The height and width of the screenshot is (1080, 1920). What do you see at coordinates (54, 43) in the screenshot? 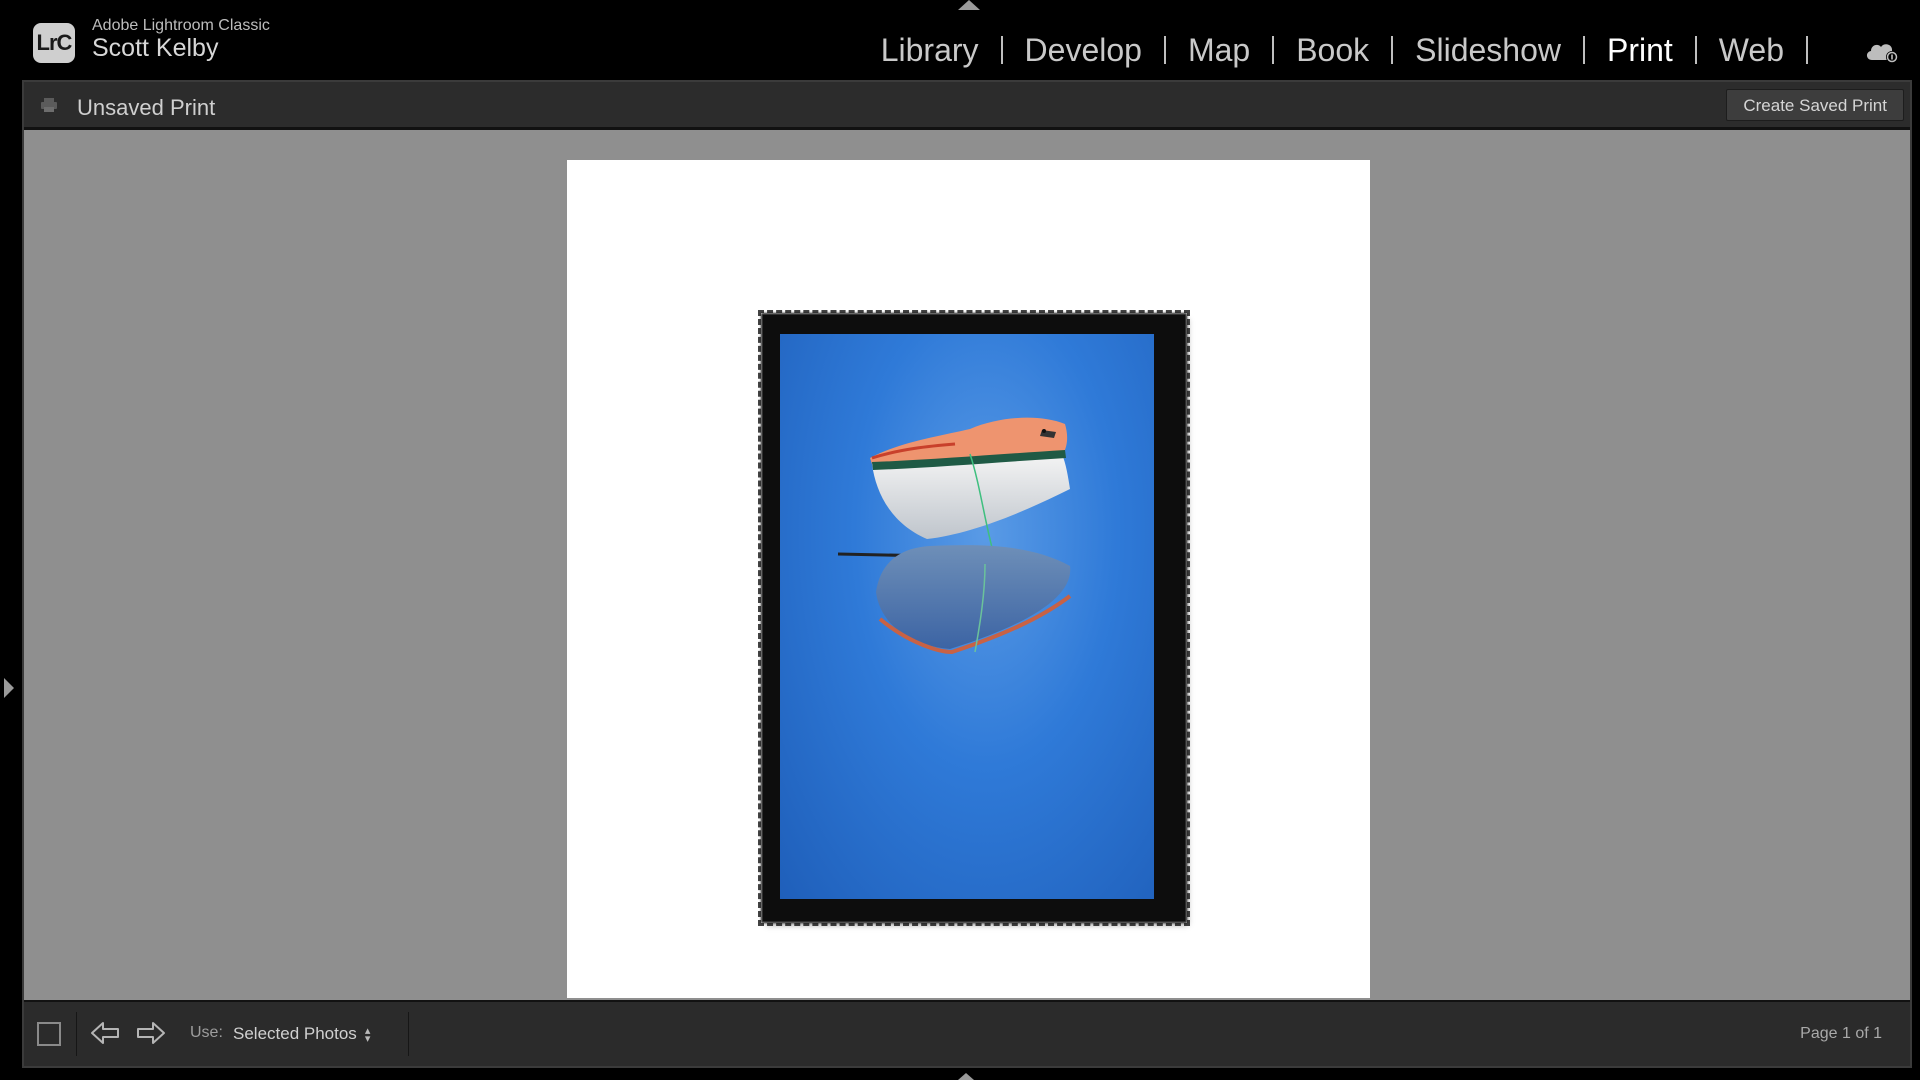
I see `lightroom-logo: LrC` at bounding box center [54, 43].